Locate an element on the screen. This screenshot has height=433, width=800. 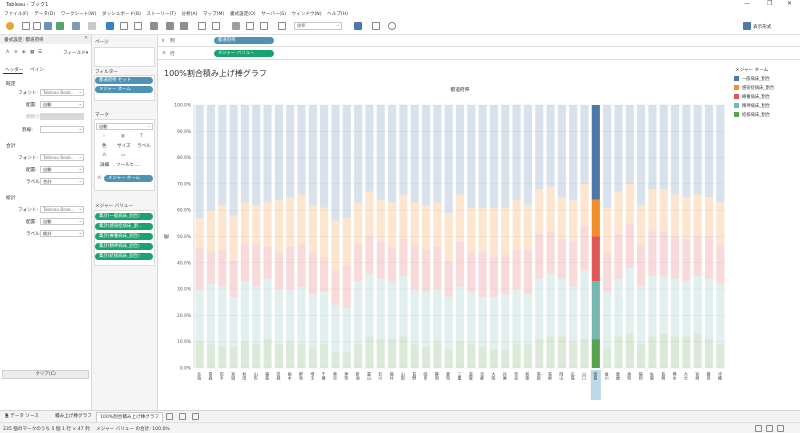
grand-label-input: 総計 is located at coordinates (62, 233).